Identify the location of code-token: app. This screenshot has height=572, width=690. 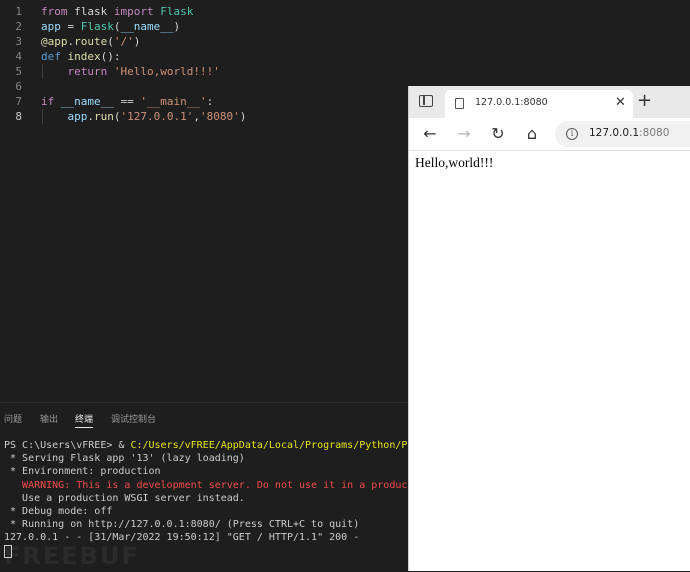
(51, 26).